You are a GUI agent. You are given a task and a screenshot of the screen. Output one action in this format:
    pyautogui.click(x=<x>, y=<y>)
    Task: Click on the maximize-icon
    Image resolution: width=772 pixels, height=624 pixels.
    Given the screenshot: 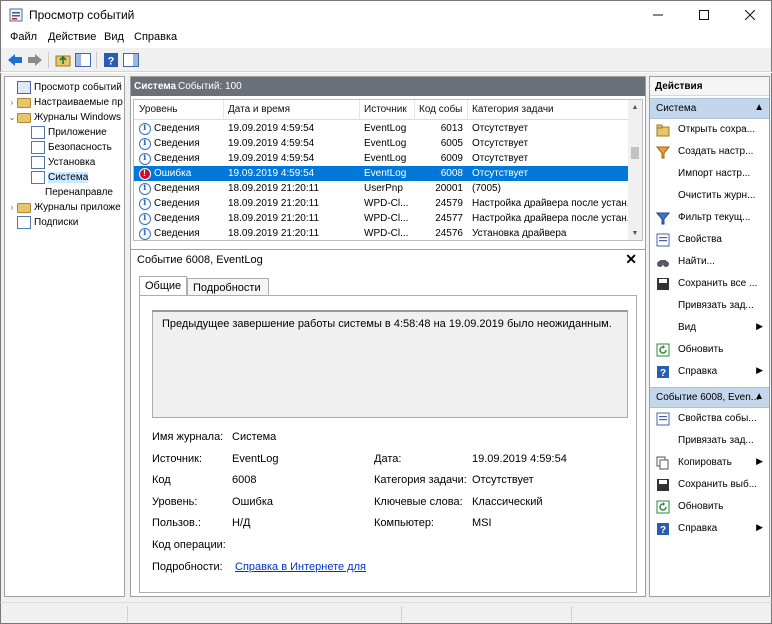 What is the action you would take?
    pyautogui.click(x=704, y=15)
    